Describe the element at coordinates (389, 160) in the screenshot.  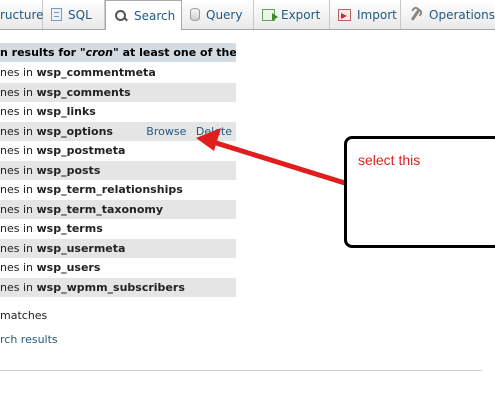
I see `annotation-text: select this` at that location.